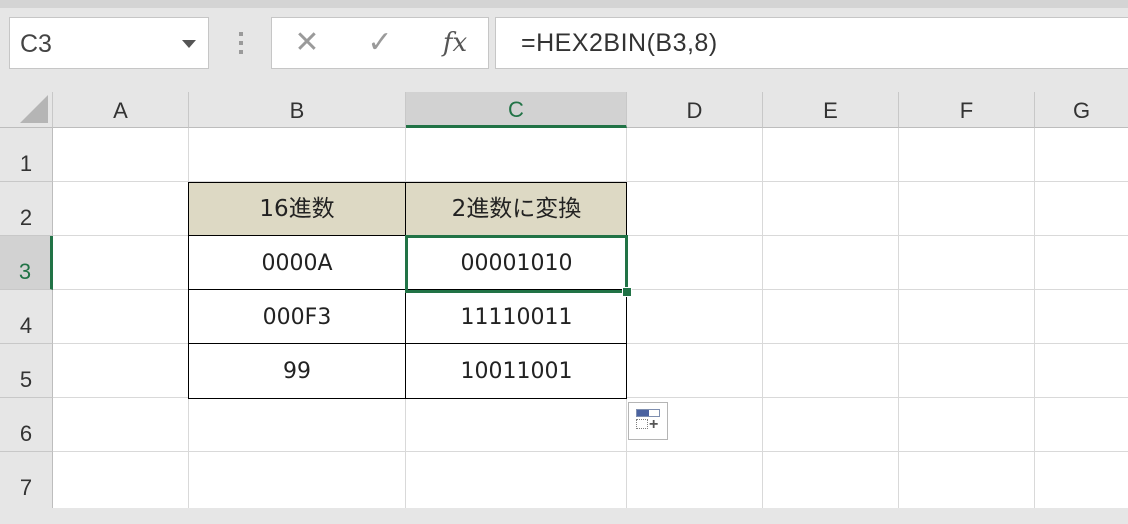  Describe the element at coordinates (654, 424) in the screenshot. I see `plus-icon: +` at that location.